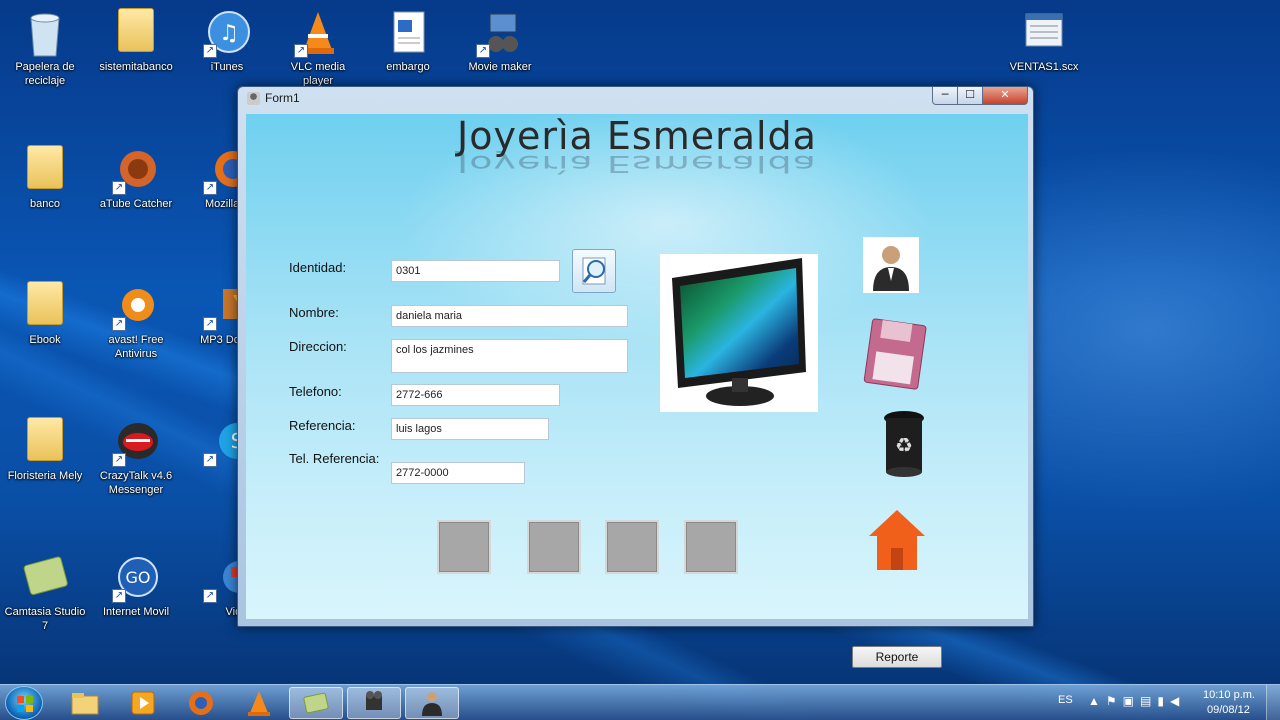  Describe the element at coordinates (1163, 701) in the screenshot. I see `signal-icon: ▮` at that location.